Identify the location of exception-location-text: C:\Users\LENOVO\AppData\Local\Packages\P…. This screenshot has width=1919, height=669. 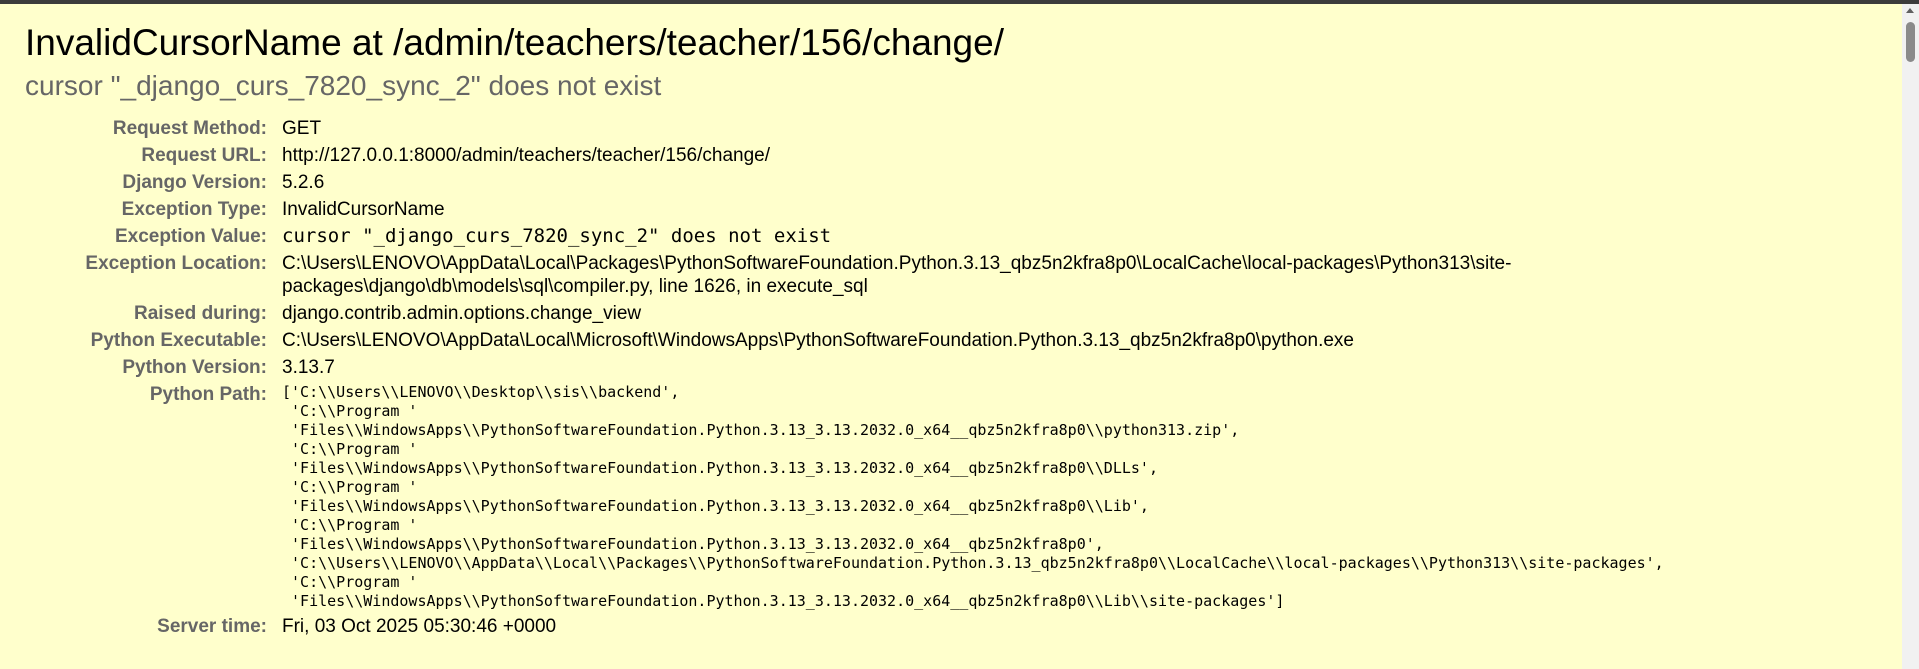
(897, 275).